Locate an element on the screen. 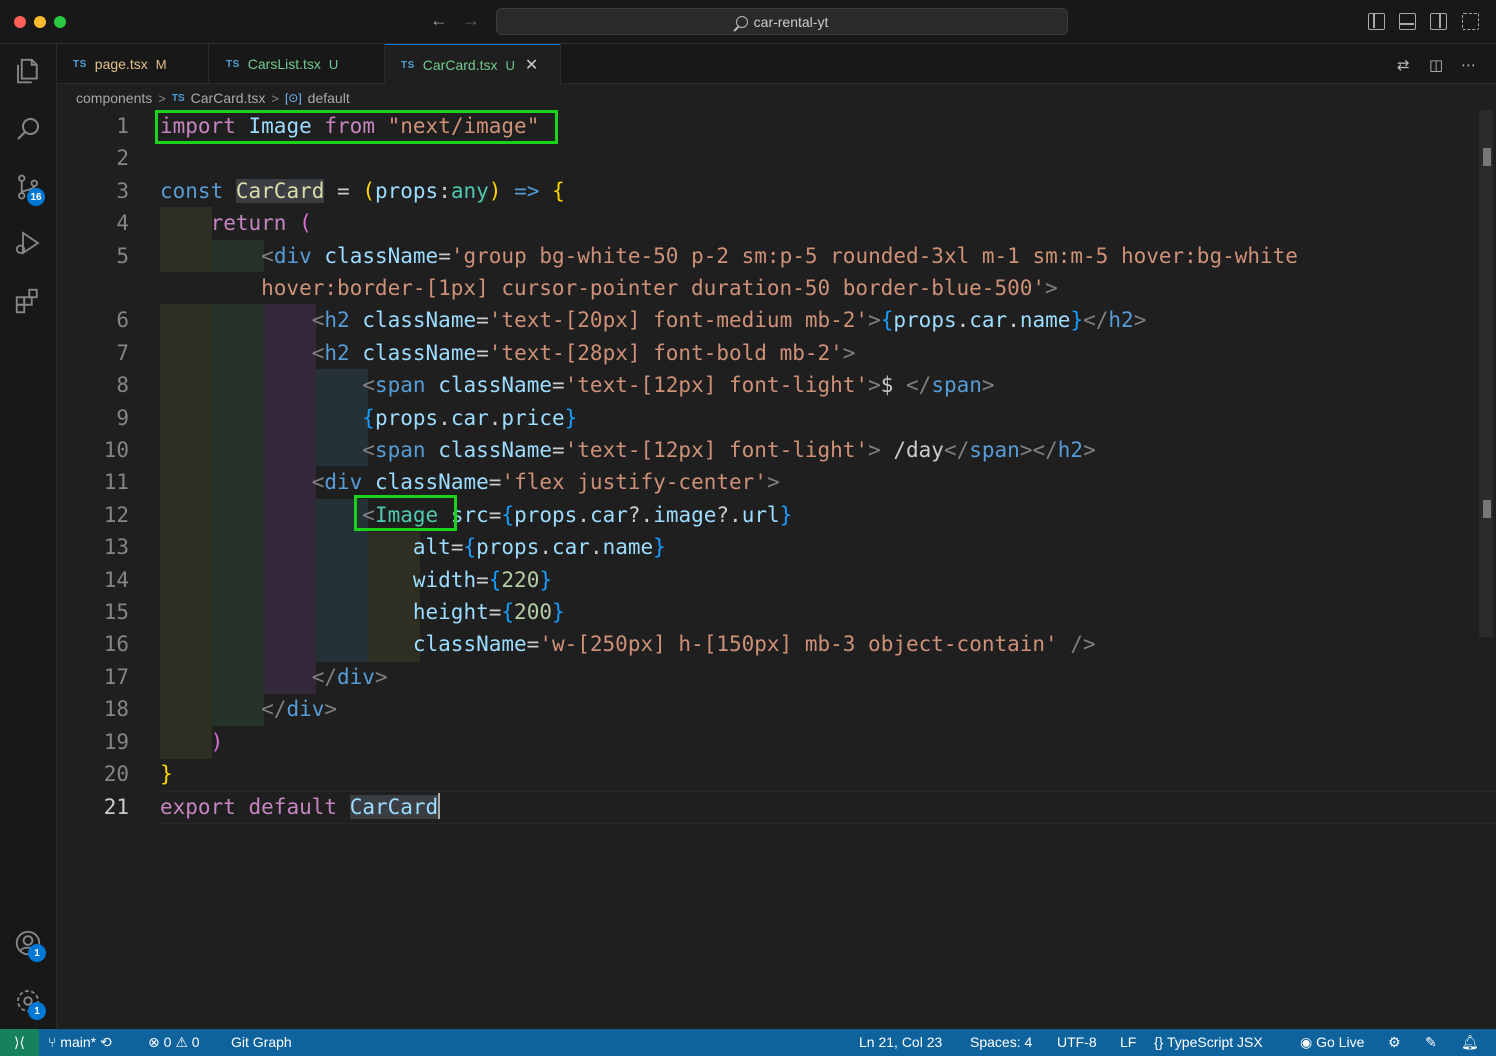  tab-carslist-tsx: TS CarsList.tsx U is located at coordinates (297, 64).